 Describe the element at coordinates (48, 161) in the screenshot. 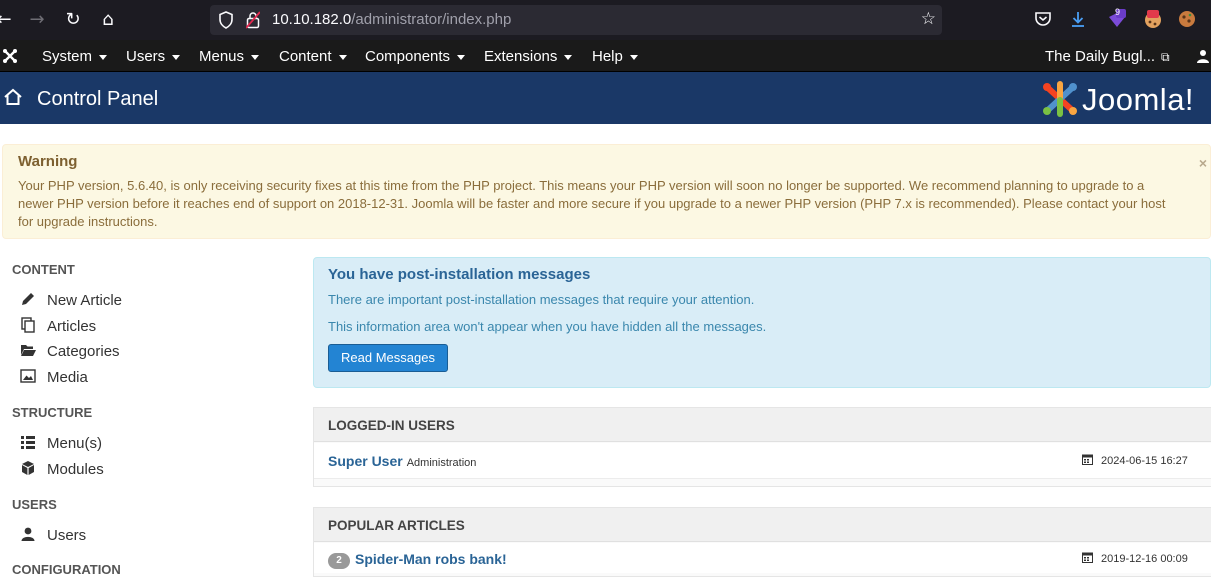

I see `warning-title: Warning` at that location.